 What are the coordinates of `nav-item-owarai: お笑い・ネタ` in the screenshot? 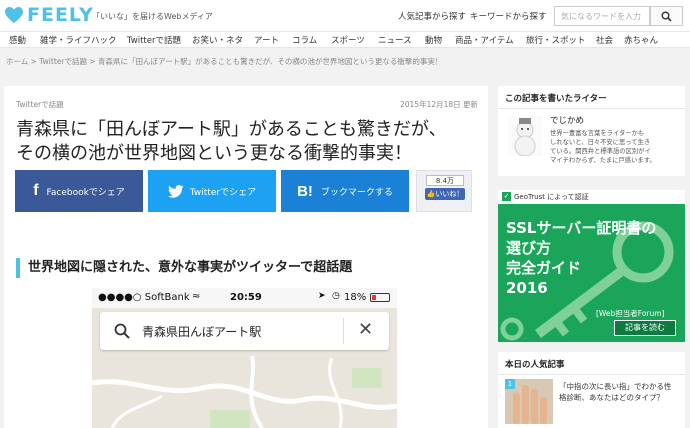 It's located at (217, 40).